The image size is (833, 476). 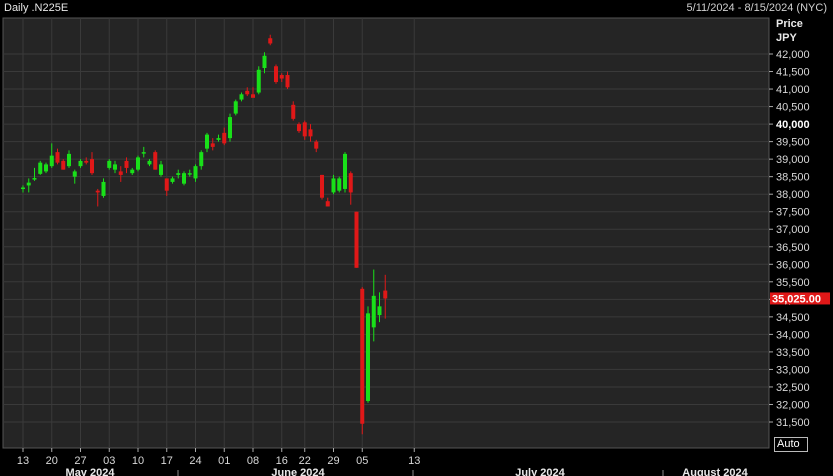 What do you see at coordinates (793, 143) in the screenshot?
I see `y-tick-label: 39,500` at bounding box center [793, 143].